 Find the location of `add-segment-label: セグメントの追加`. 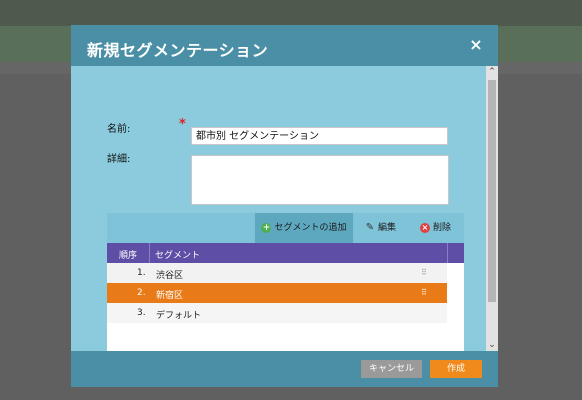

add-segment-label: セグメントの追加 is located at coordinates (310, 228).